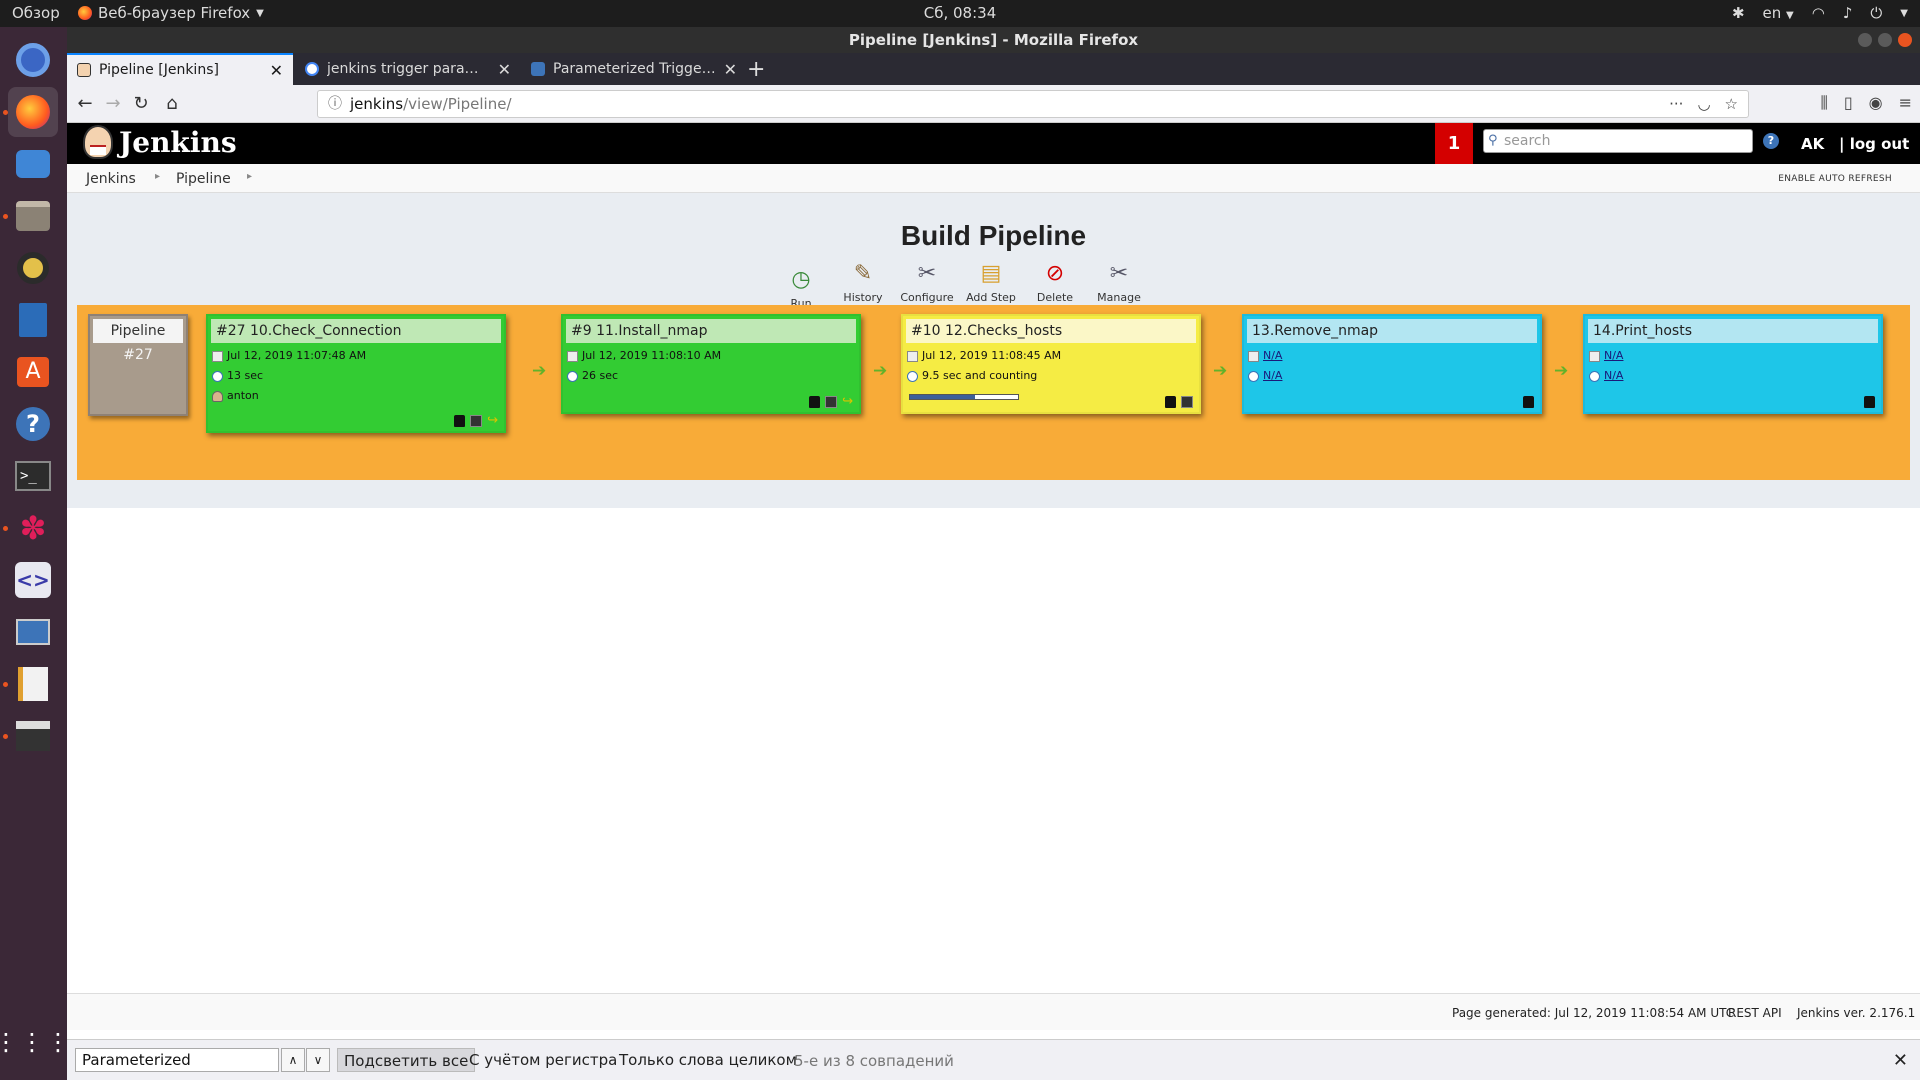  What do you see at coordinates (172, 103) in the screenshot?
I see `home-button: ⌂` at bounding box center [172, 103].